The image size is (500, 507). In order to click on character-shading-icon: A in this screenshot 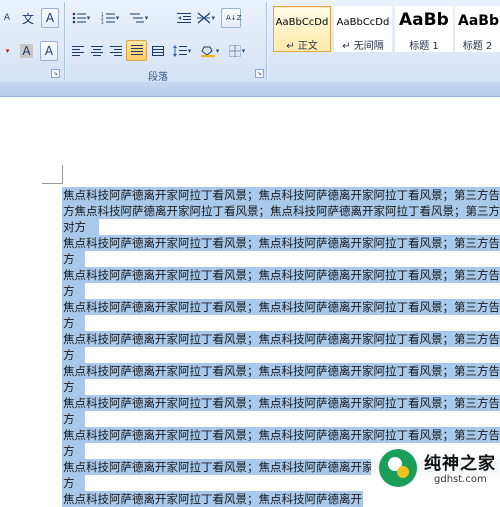, I will do `click(26, 51)`.